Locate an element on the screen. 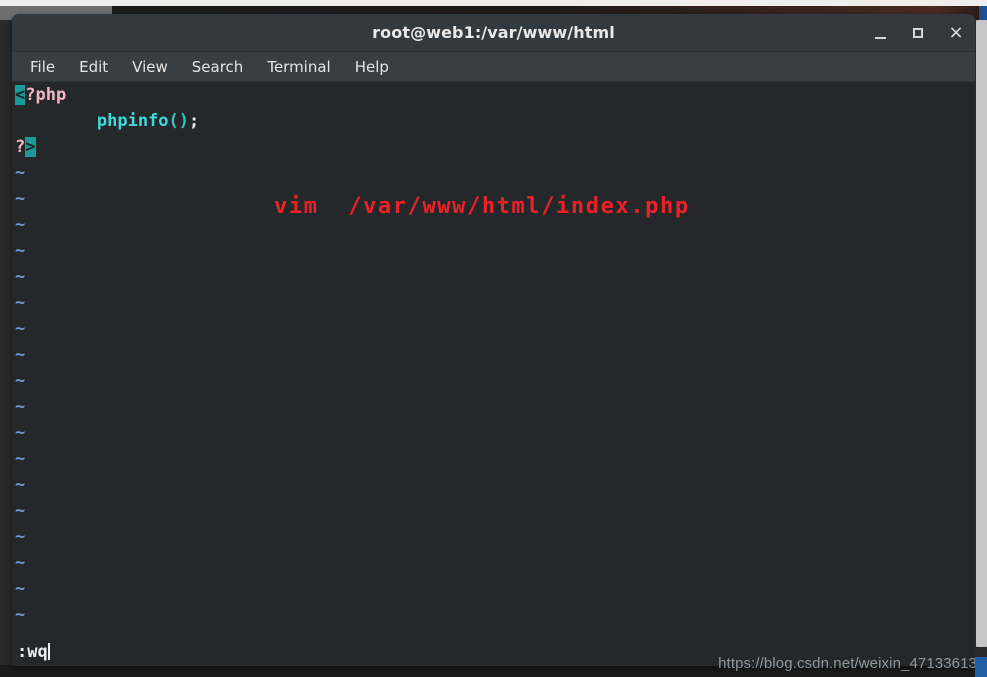 This screenshot has width=987, height=677. menu-item-view: View is located at coordinates (150, 67).